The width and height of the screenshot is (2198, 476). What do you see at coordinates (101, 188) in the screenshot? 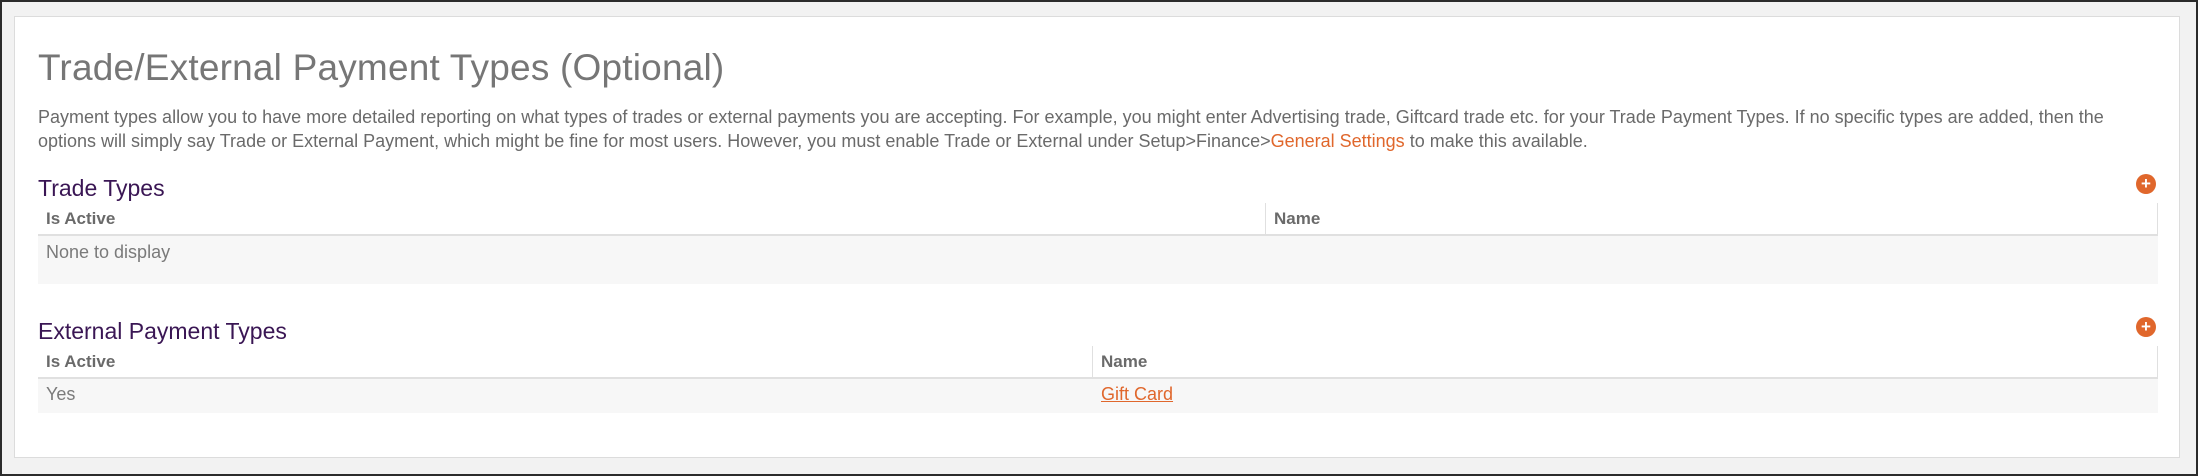
I see `trade-types-title: Trade Types` at bounding box center [101, 188].